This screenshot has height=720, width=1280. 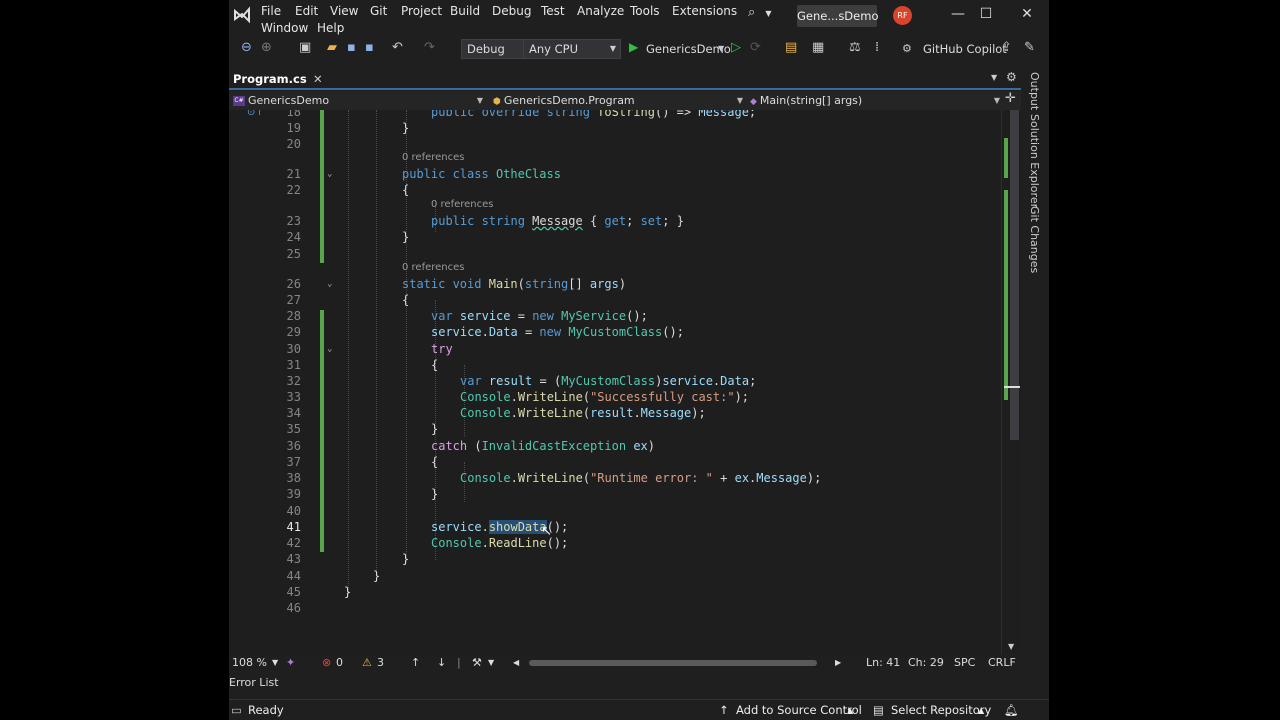 What do you see at coordinates (421, 11) in the screenshot?
I see `menu-project: Project` at bounding box center [421, 11].